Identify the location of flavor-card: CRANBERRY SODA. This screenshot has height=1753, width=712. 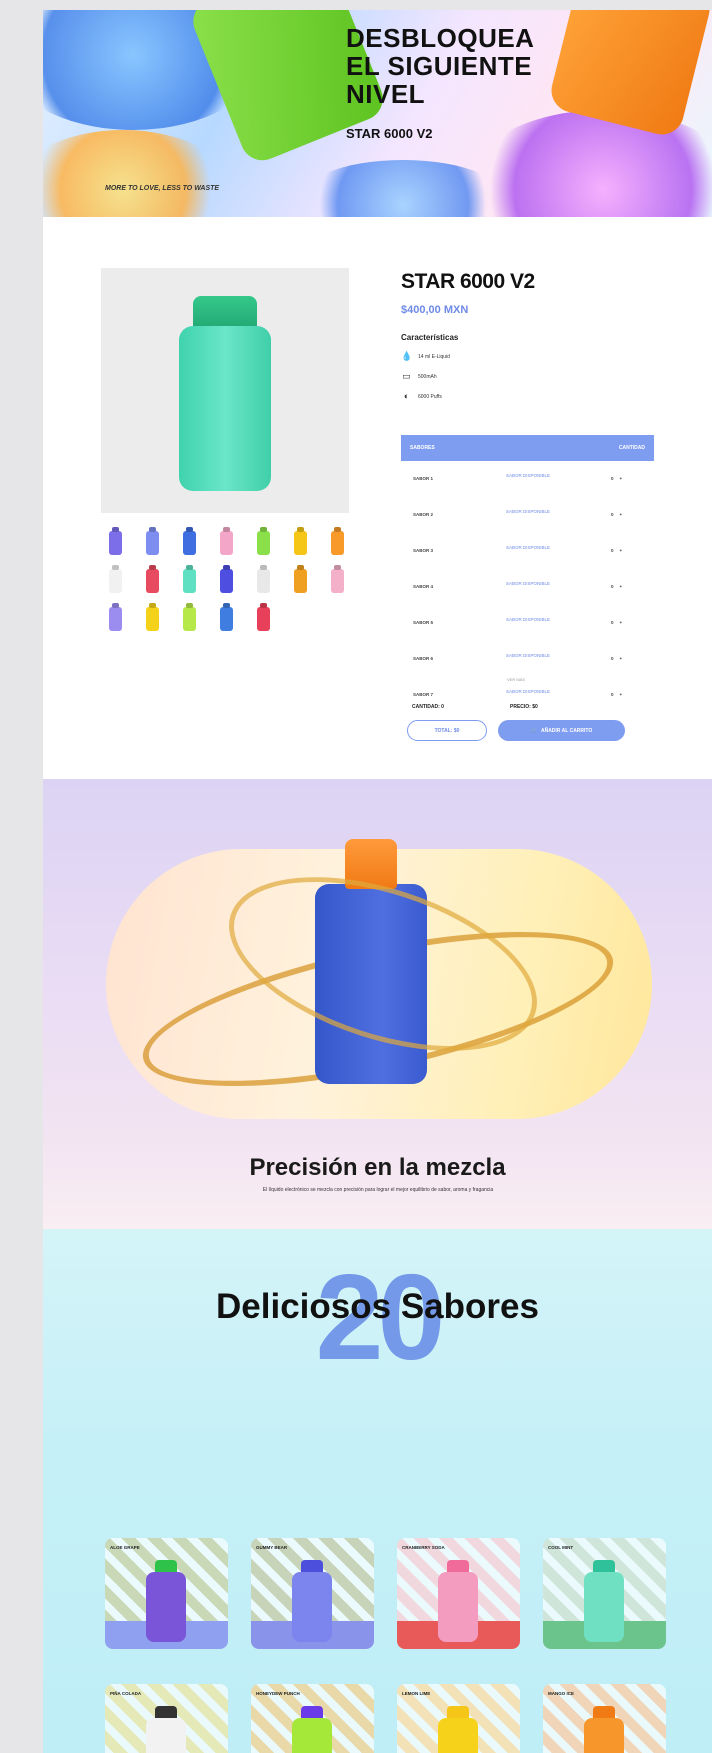
(458, 1593).